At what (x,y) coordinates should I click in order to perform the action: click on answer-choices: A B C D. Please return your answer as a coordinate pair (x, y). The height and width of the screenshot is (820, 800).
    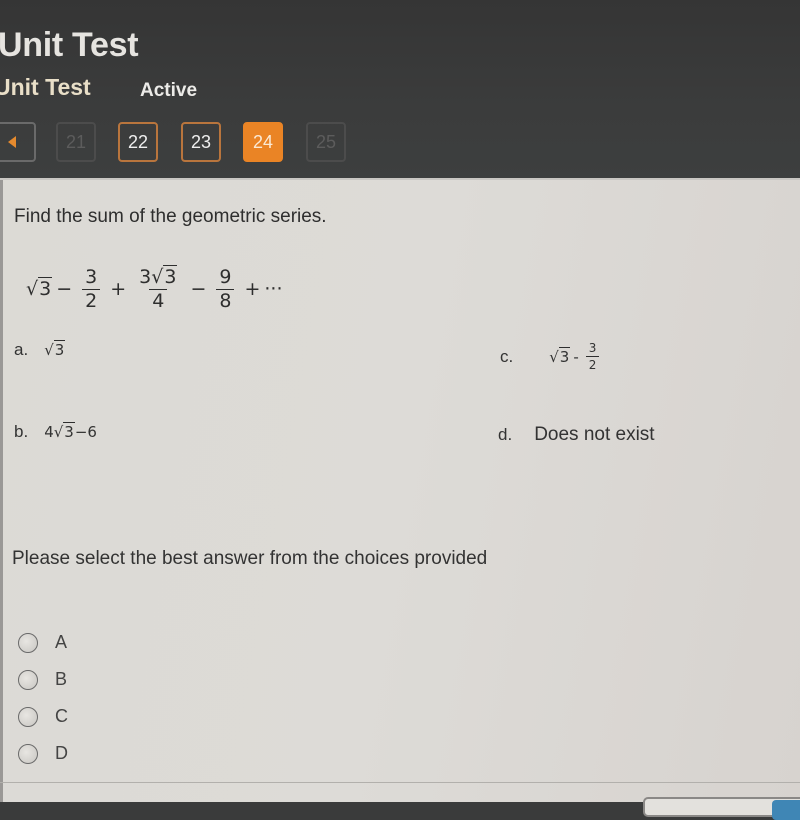
    Looking at the image, I should click on (43, 698).